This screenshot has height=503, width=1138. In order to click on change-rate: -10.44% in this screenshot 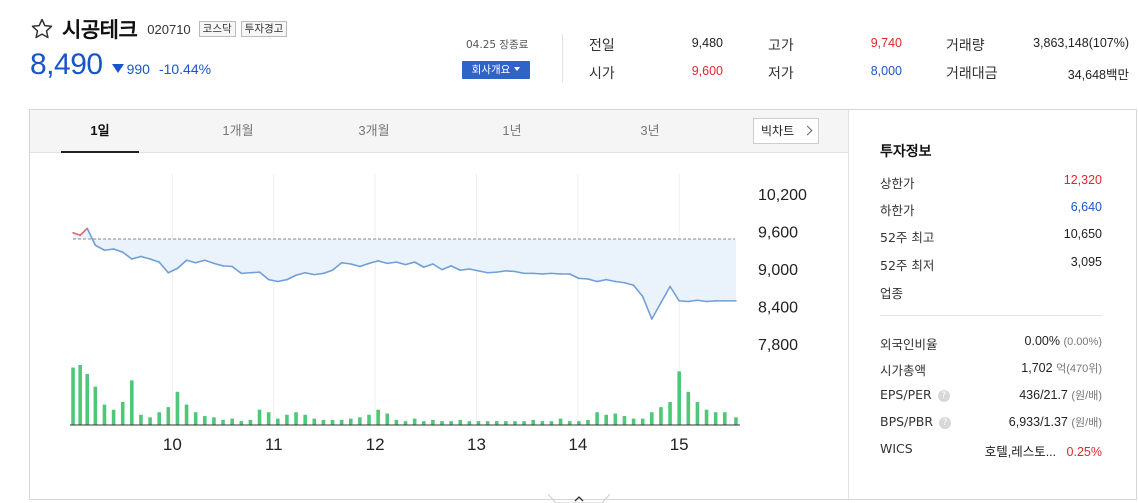, I will do `click(185, 69)`.